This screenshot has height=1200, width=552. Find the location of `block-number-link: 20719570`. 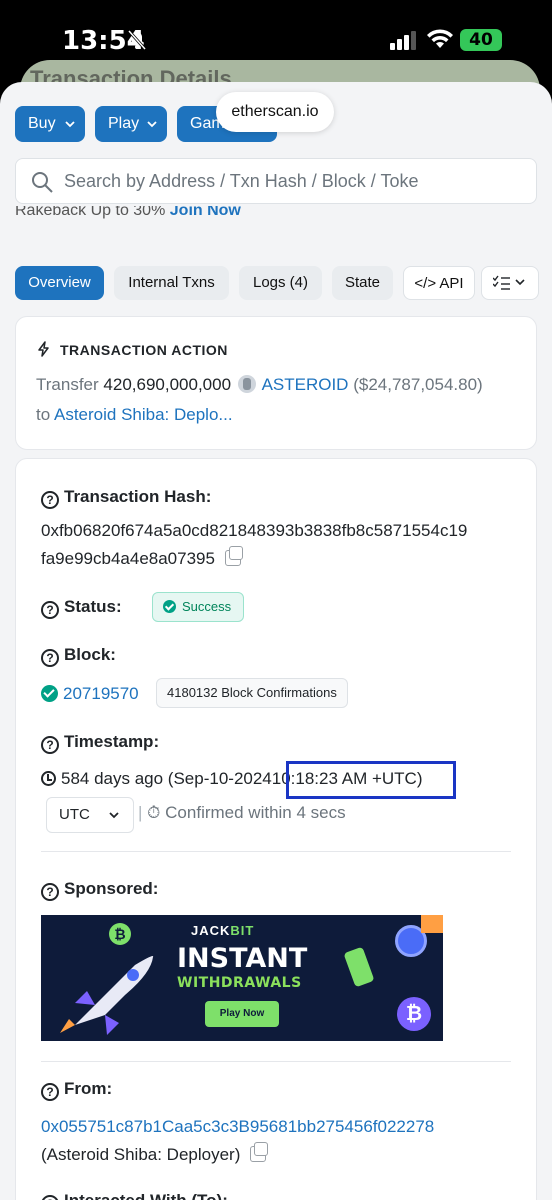

block-number-link: 20719570 is located at coordinates (90, 694).